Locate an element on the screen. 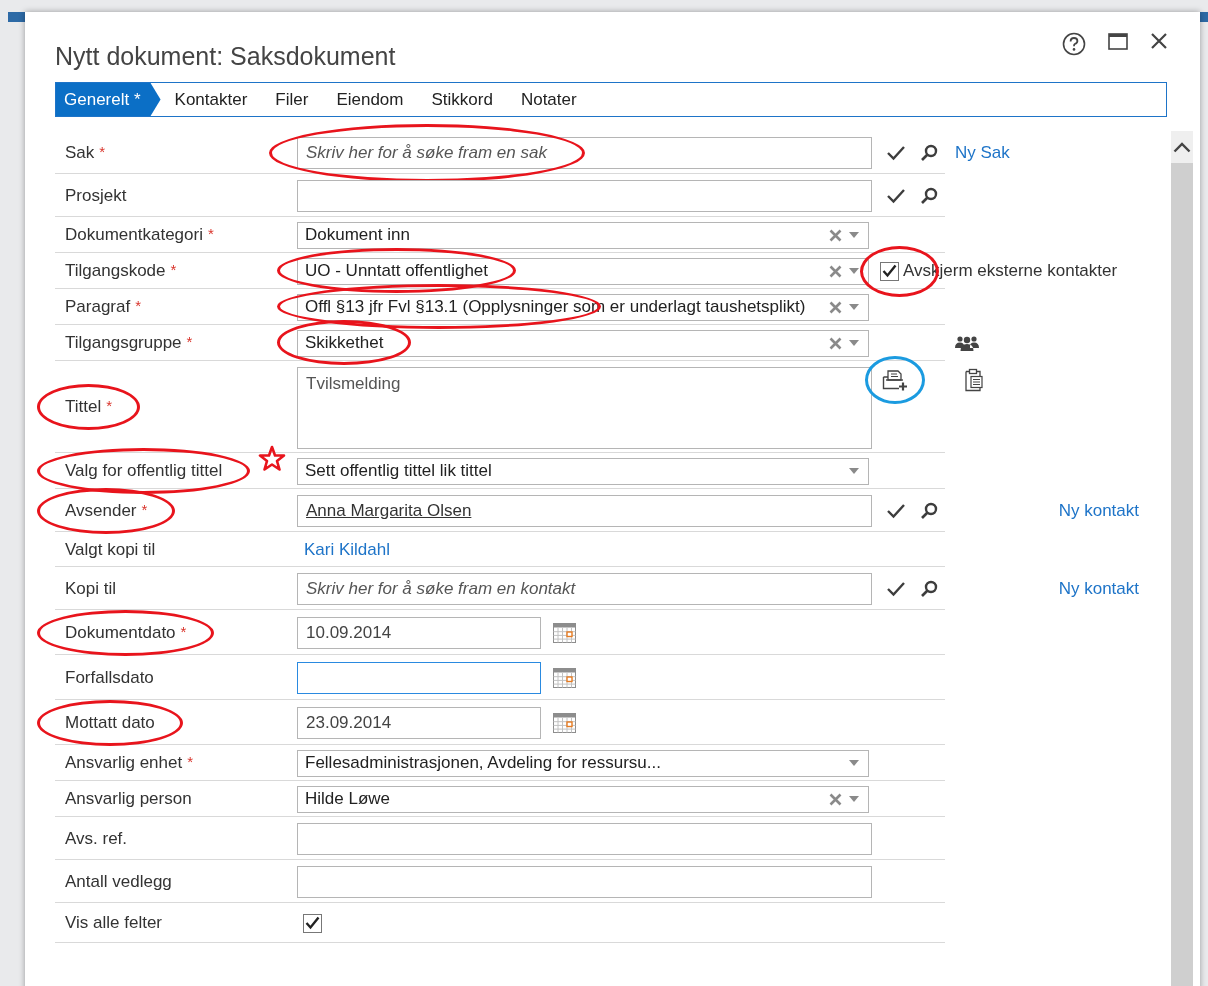 This screenshot has width=1208, height=986. date-field: 10.09.2014 is located at coordinates (419, 632).